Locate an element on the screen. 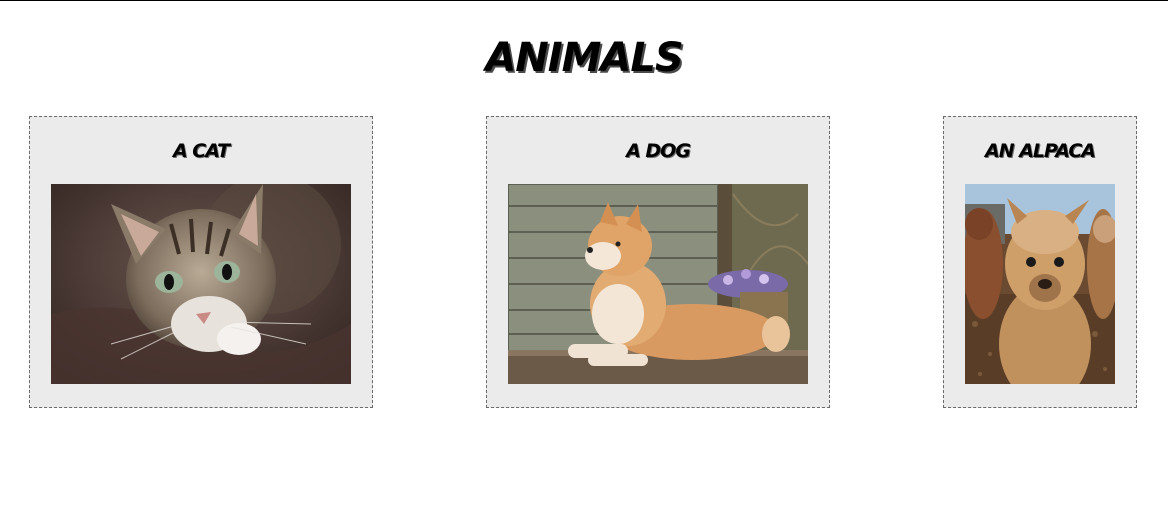  alpaca-photo is located at coordinates (1040, 284).